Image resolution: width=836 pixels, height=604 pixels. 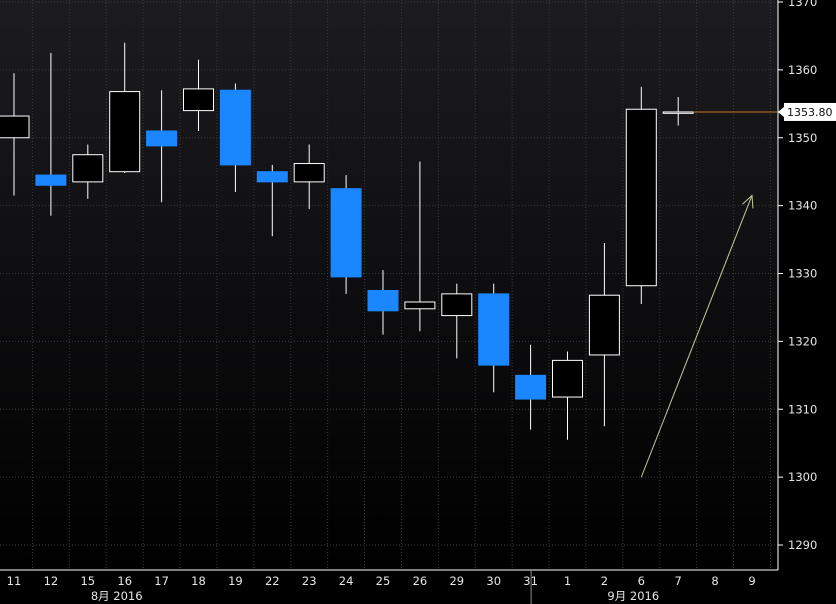 I want to click on x-tick-label: 30, so click(x=493, y=581).